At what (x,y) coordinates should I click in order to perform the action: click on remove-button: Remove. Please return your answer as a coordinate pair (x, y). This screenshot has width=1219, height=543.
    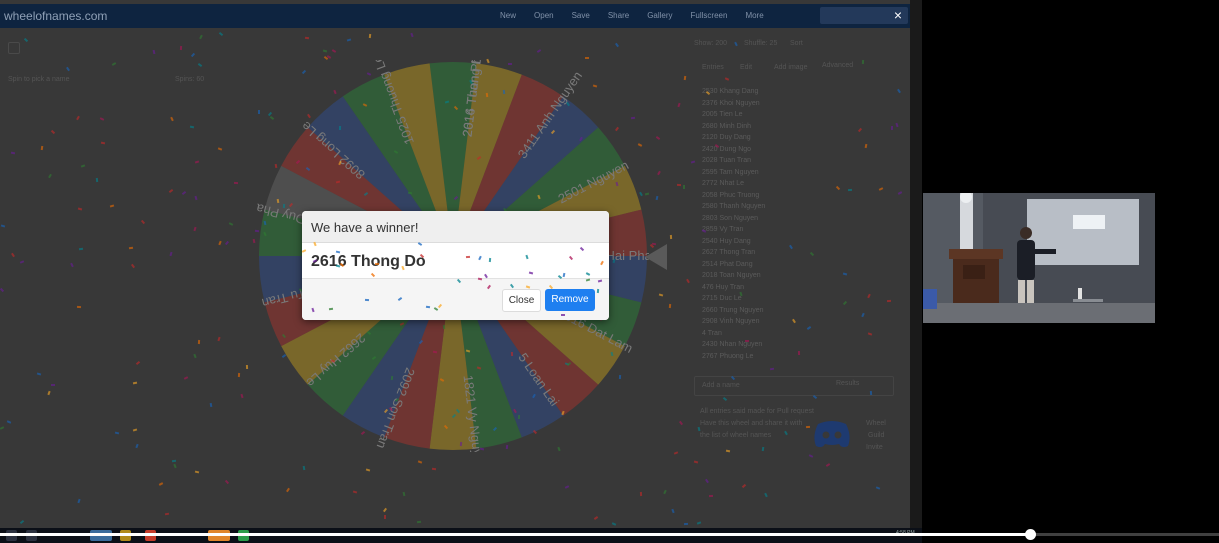
    Looking at the image, I should click on (570, 300).